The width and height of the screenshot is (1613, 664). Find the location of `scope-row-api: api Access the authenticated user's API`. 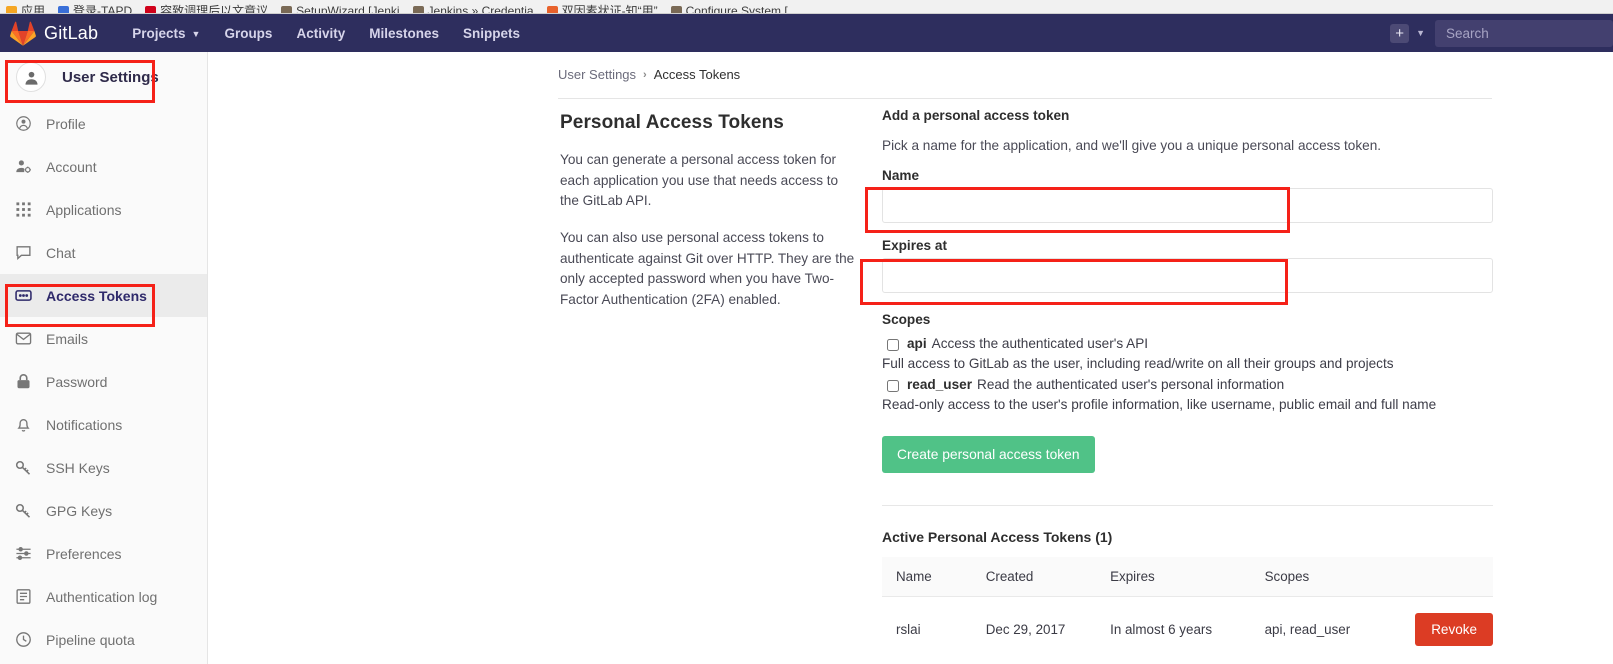

scope-row-api: api Access the authenticated user's API is located at coordinates (1187, 343).